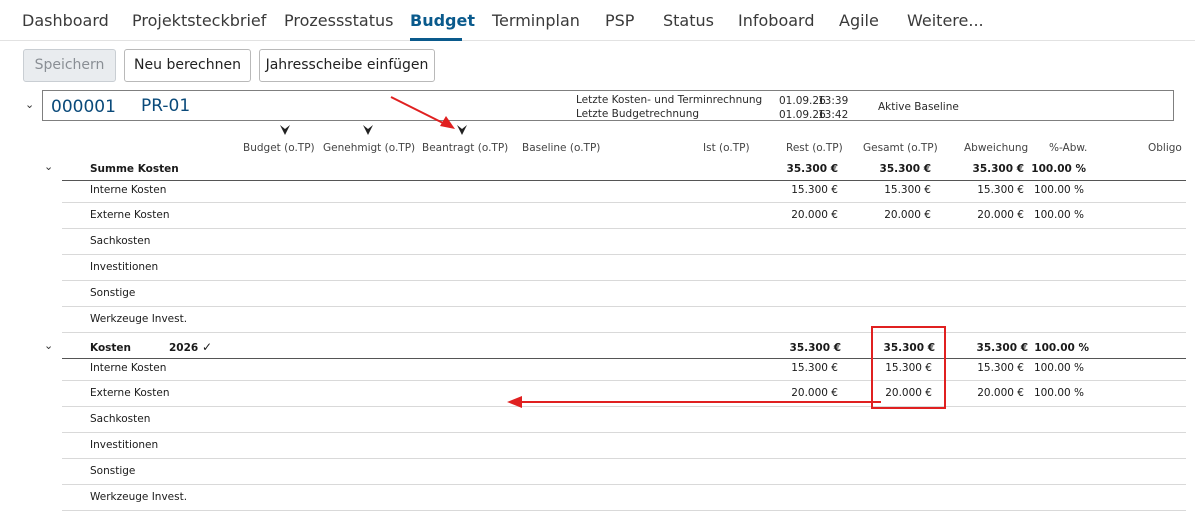 The height and width of the screenshot is (512, 1195). What do you see at coordinates (814, 148) in the screenshot?
I see `col-rest: Rest (o.TP)` at bounding box center [814, 148].